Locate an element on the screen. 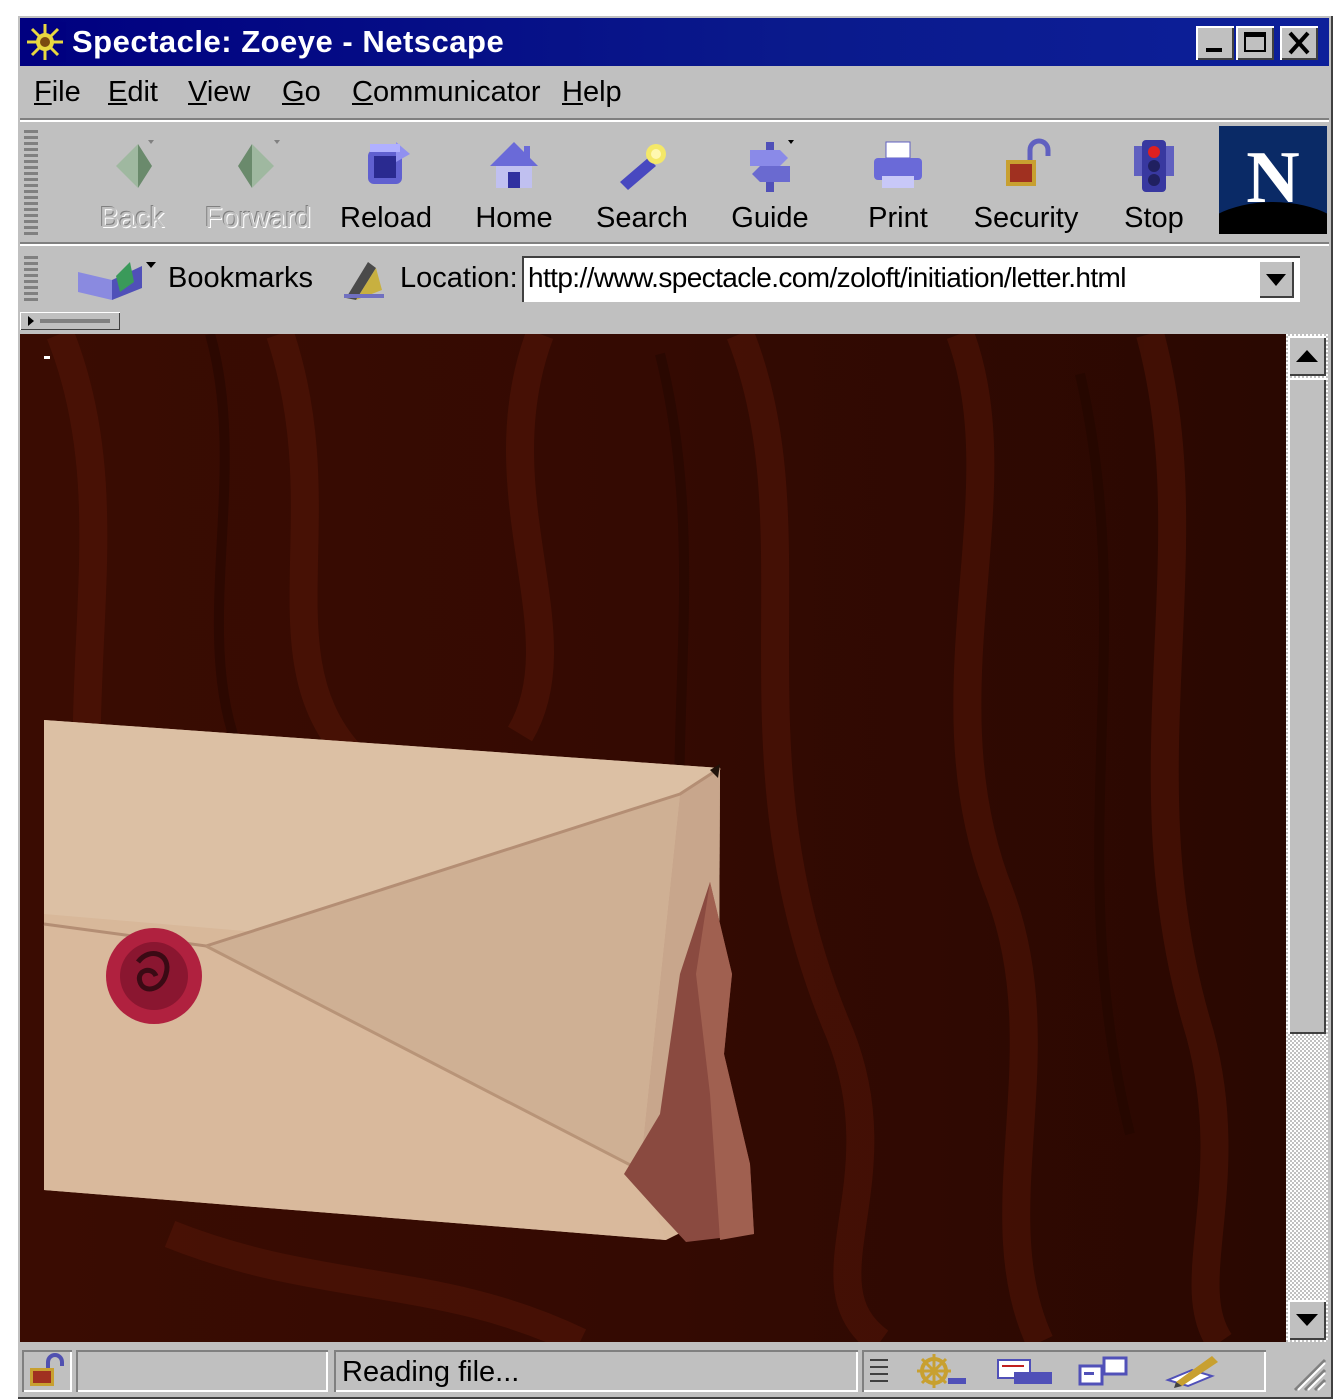 The height and width of the screenshot is (1399, 1333). netscape-logo: N is located at coordinates (1273, 180).